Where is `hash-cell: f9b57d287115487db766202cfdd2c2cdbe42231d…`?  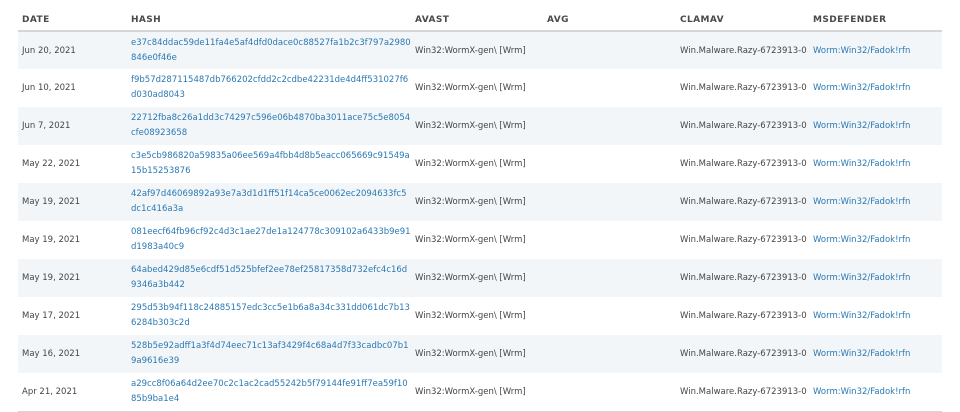
hash-cell: f9b57d287115487db766202cfdd2c2cdbe42231d… is located at coordinates (269, 88).